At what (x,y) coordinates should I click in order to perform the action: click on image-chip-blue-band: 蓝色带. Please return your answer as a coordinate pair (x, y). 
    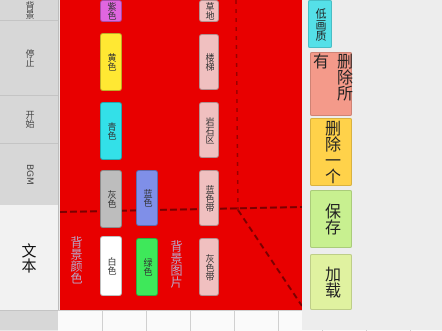
    Looking at the image, I should click on (209, 198).